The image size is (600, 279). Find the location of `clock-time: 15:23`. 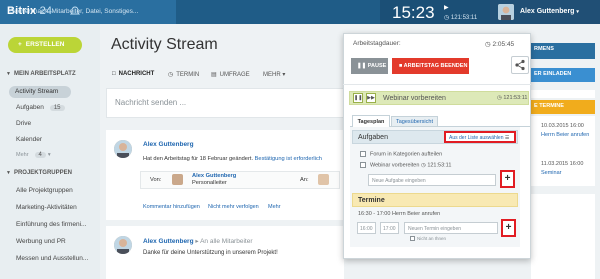

clock-time: 15:23 is located at coordinates (413, 12).